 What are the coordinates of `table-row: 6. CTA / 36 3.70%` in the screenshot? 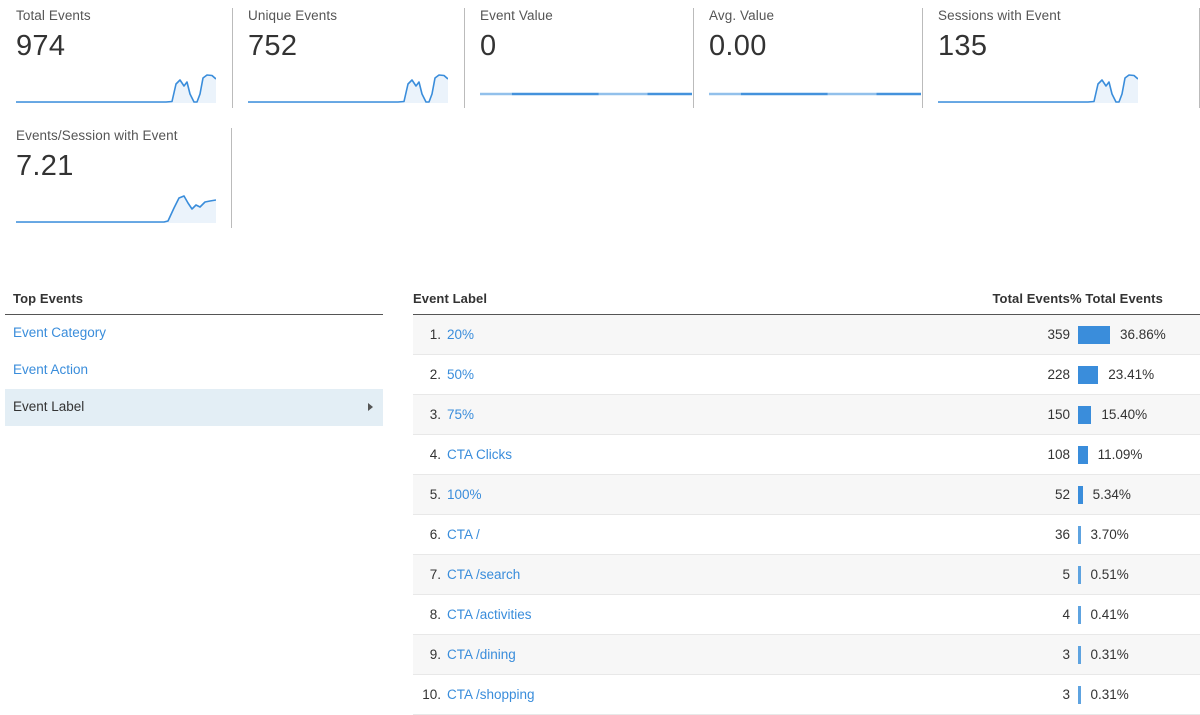 It's located at (806, 534).